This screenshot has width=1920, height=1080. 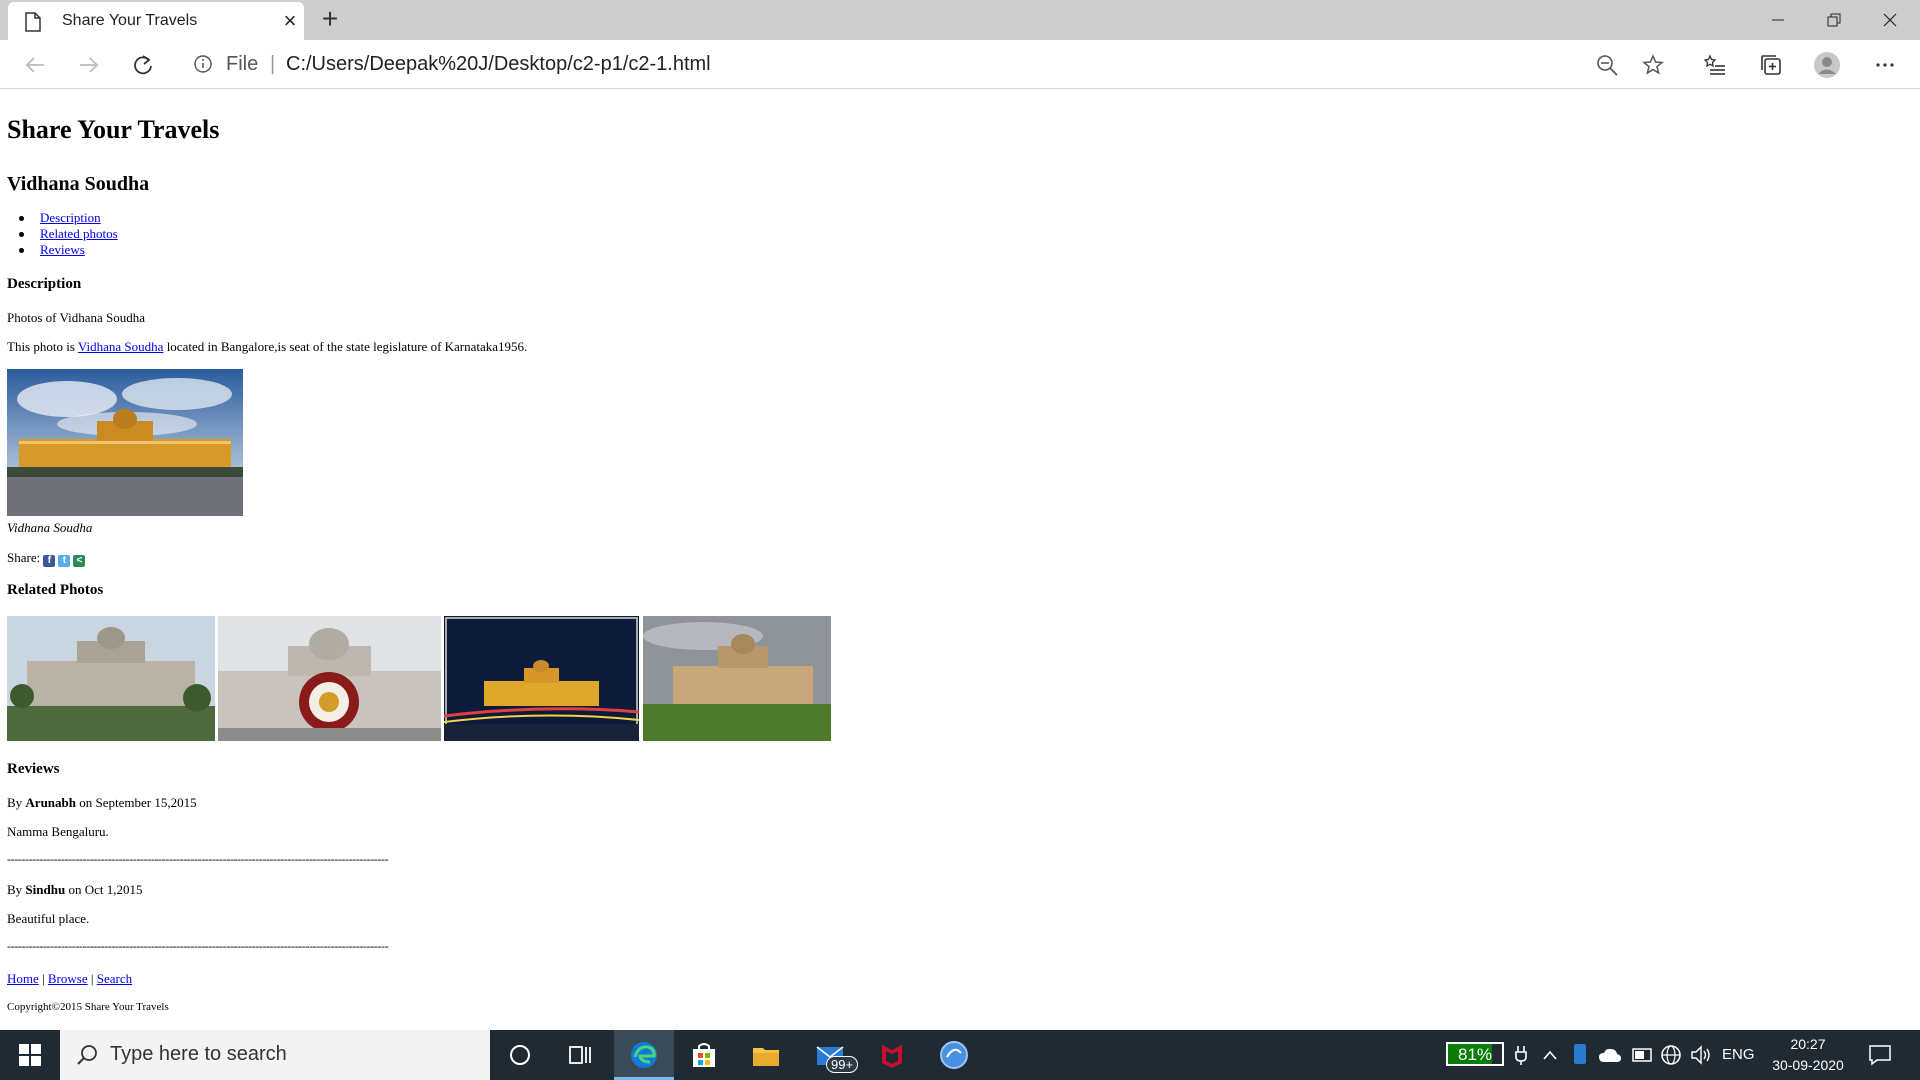 What do you see at coordinates (203, 64) in the screenshot?
I see `info-icon` at bounding box center [203, 64].